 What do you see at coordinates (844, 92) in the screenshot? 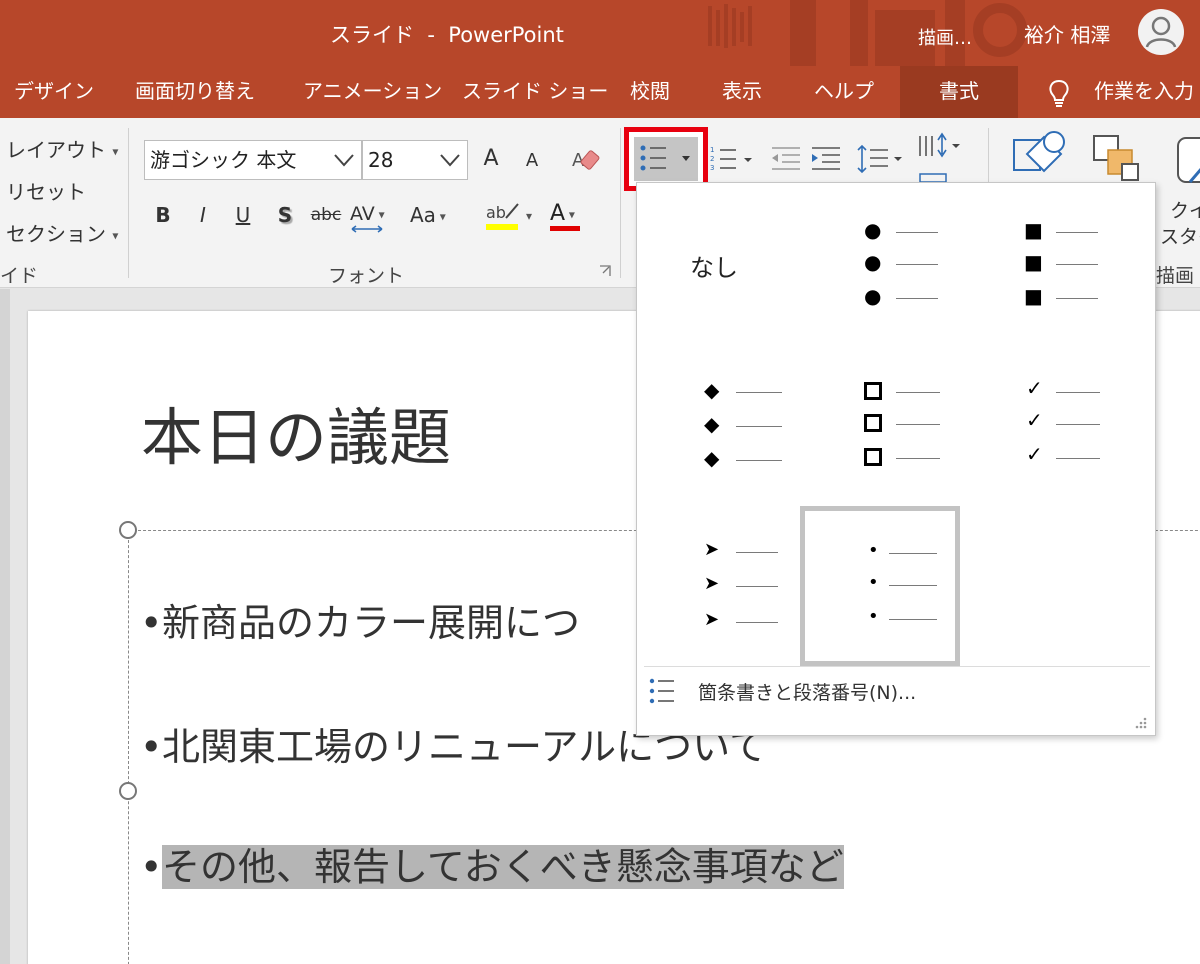
I see `tab-help: ヘルプ` at bounding box center [844, 92].